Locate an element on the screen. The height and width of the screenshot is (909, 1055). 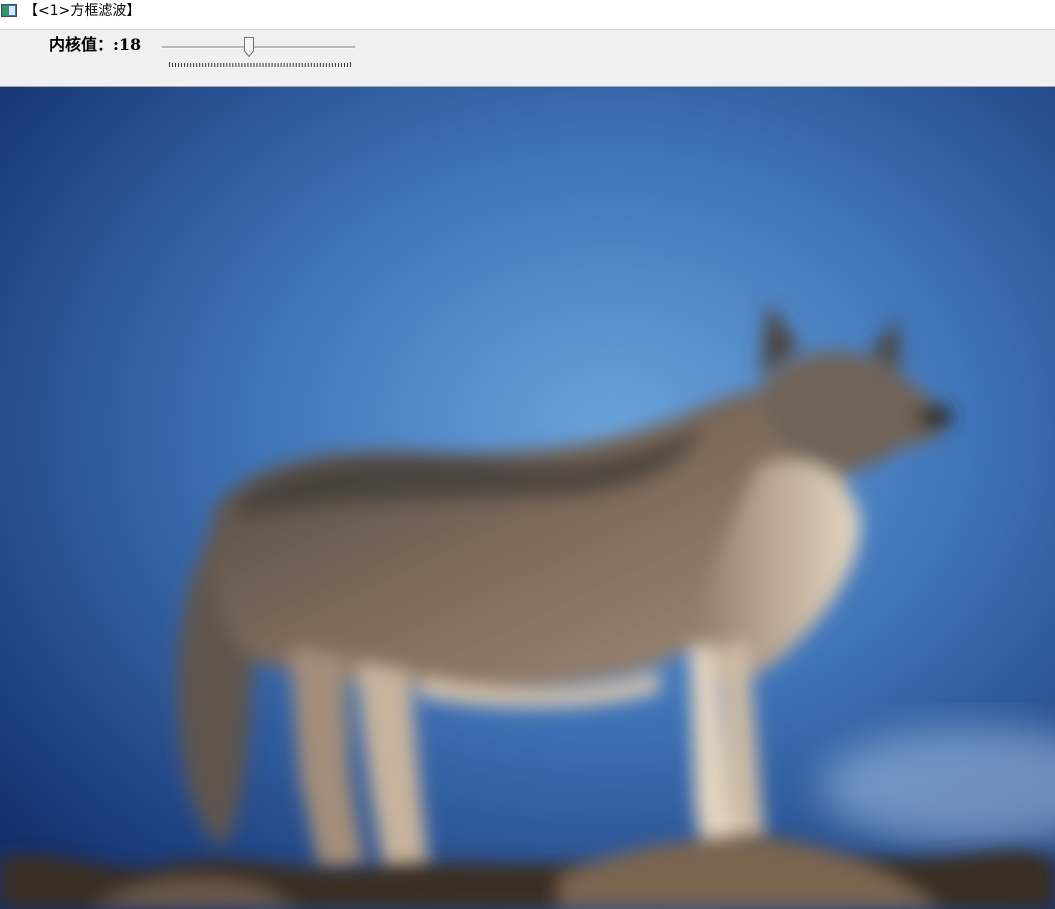
title-bar: 【<1>方框滤波】 is located at coordinates (527, 15).